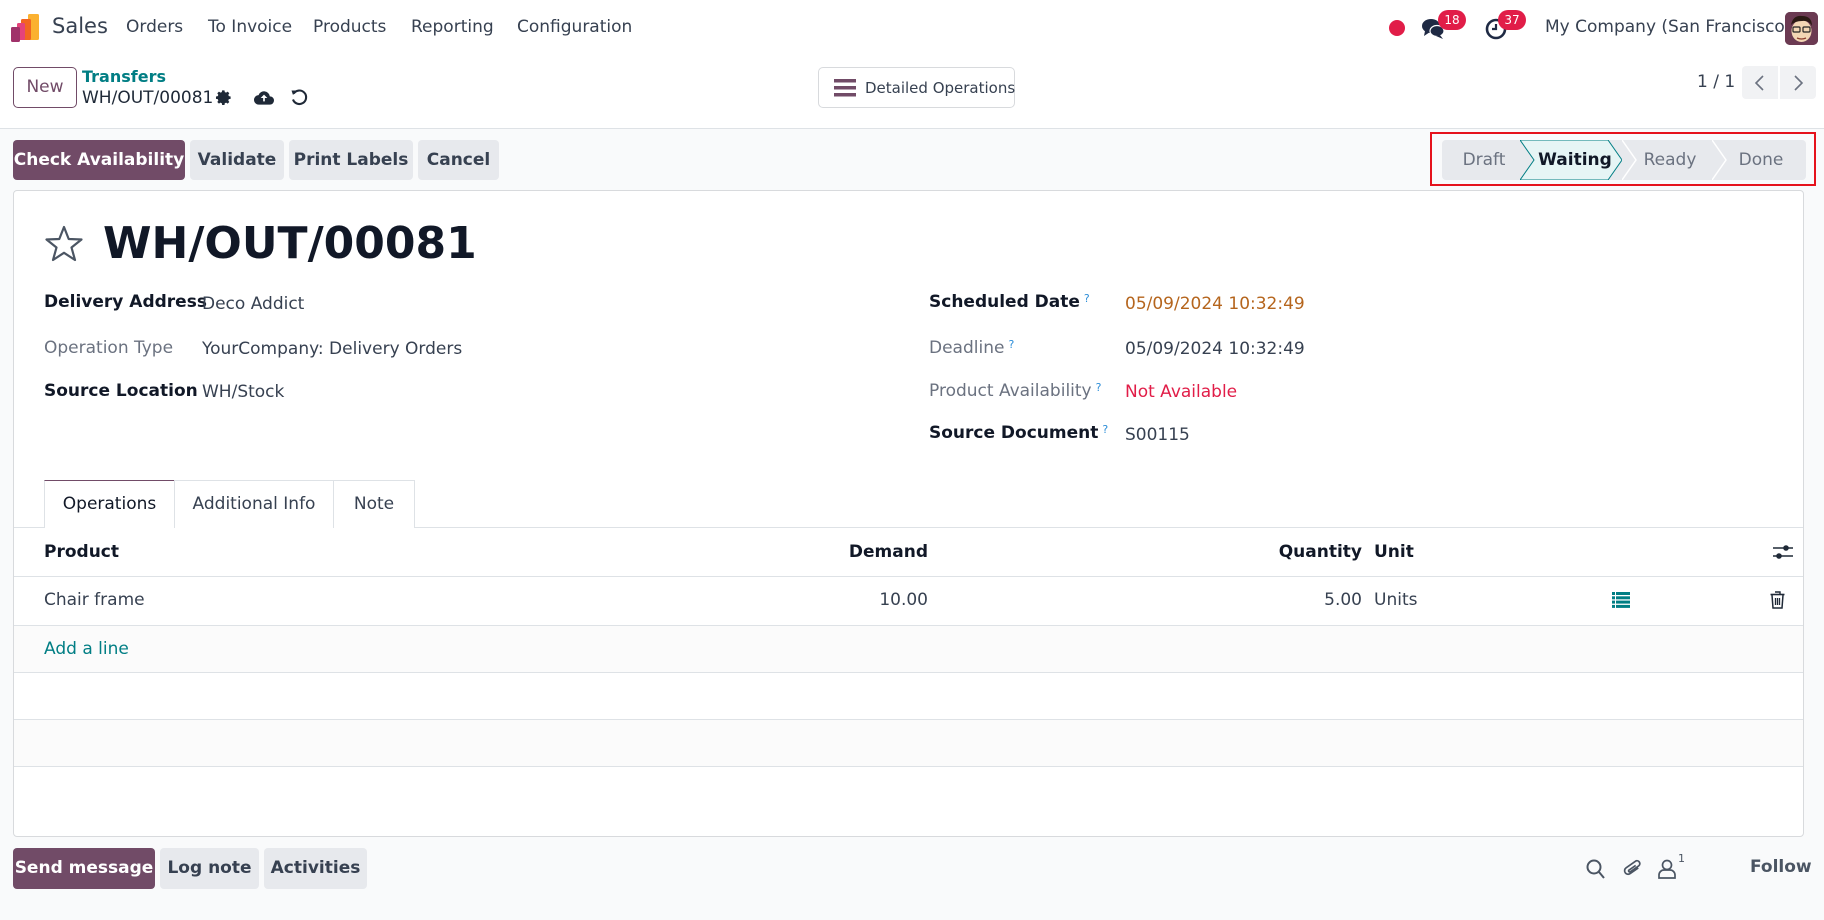 Image resolution: width=1824 pixels, height=920 pixels. What do you see at coordinates (1633, 869) in the screenshot?
I see `attachment-paperclip-icon` at bounding box center [1633, 869].